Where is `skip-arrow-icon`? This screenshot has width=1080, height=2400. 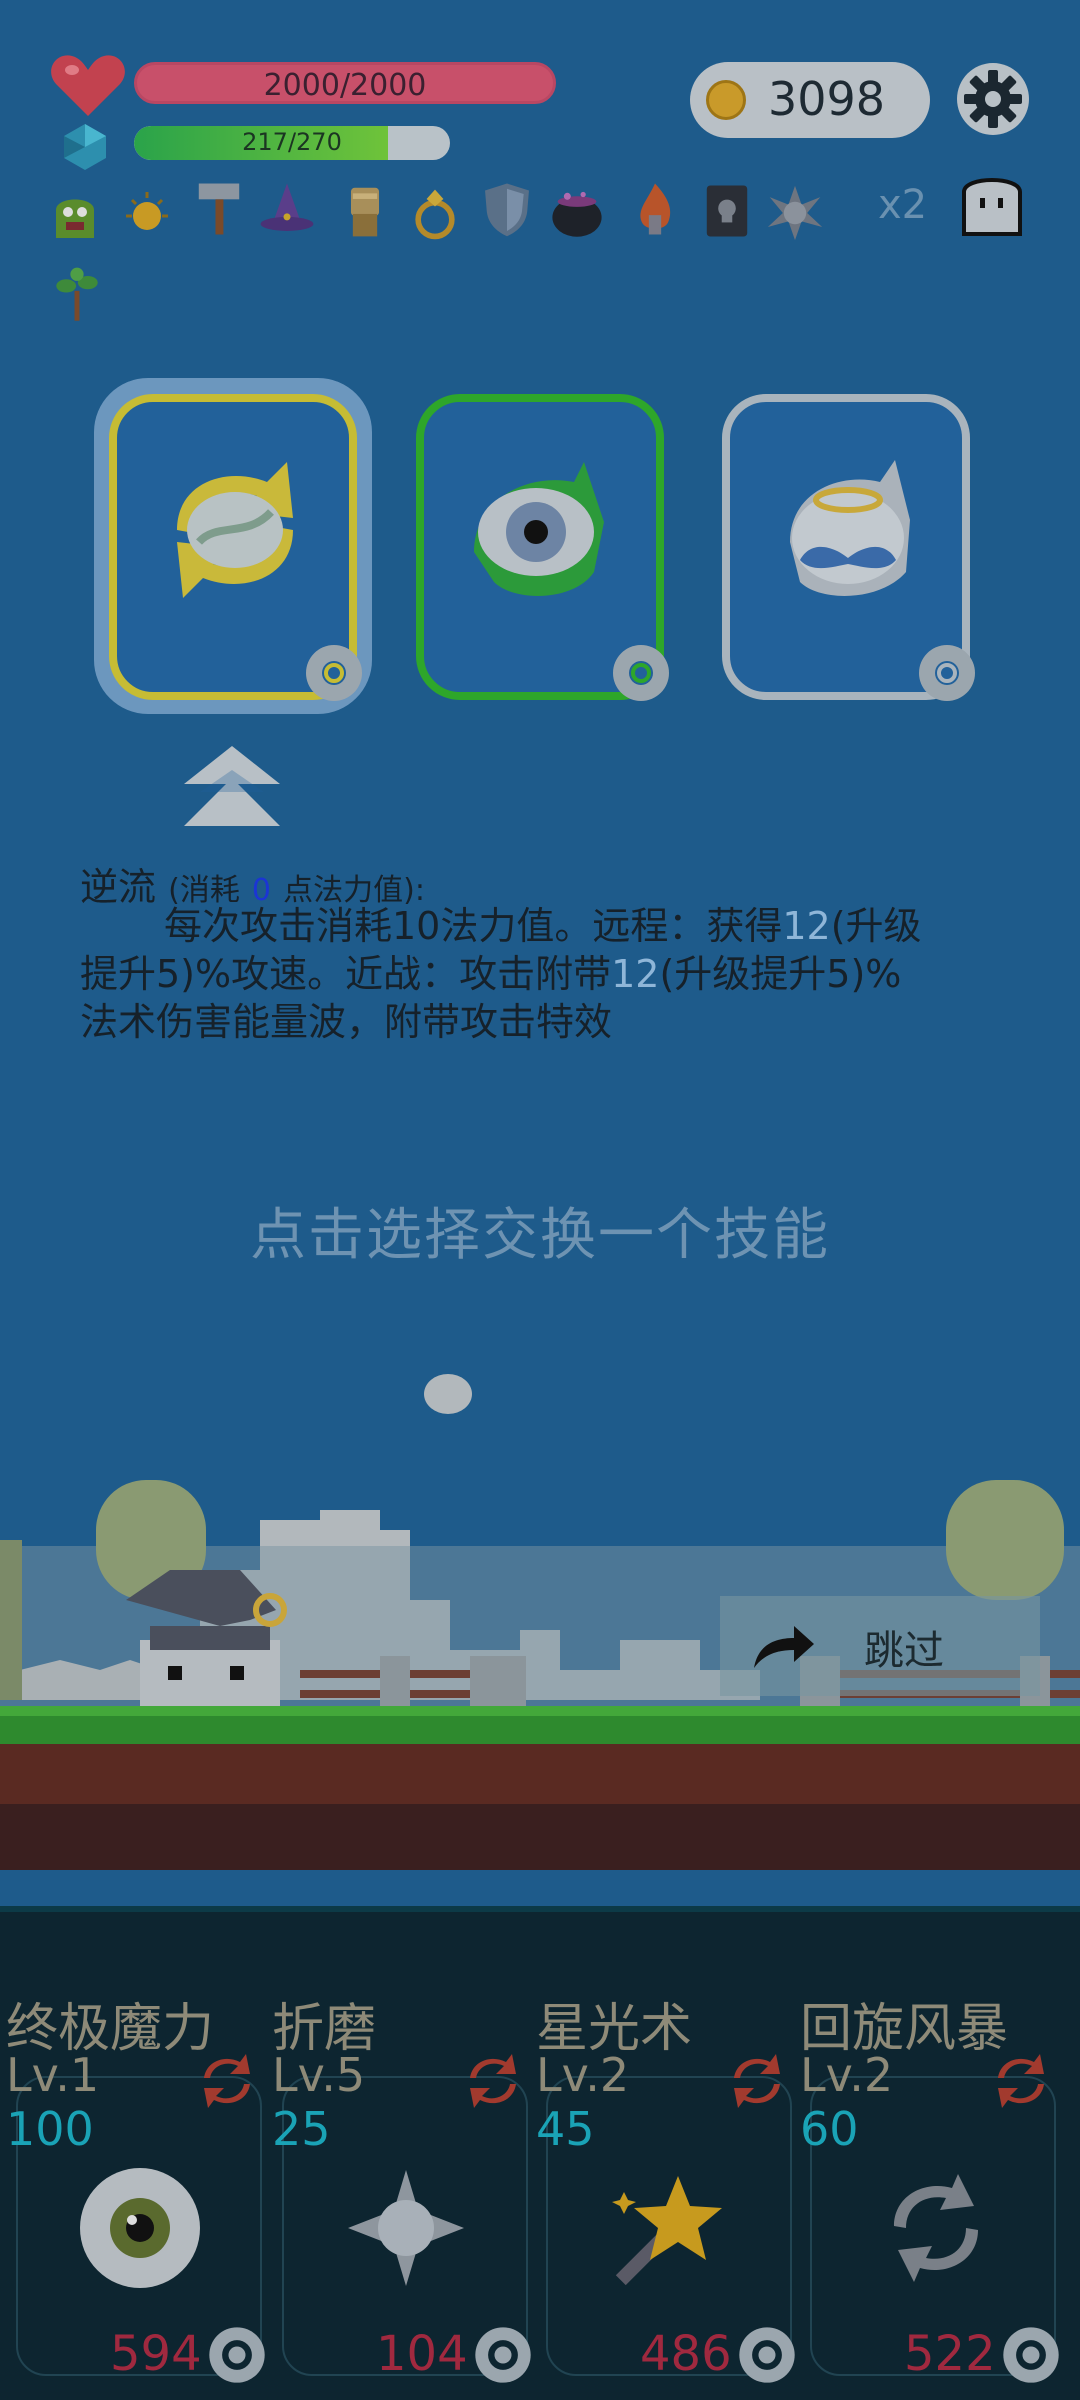 skip-arrow-icon is located at coordinates (784, 1647).